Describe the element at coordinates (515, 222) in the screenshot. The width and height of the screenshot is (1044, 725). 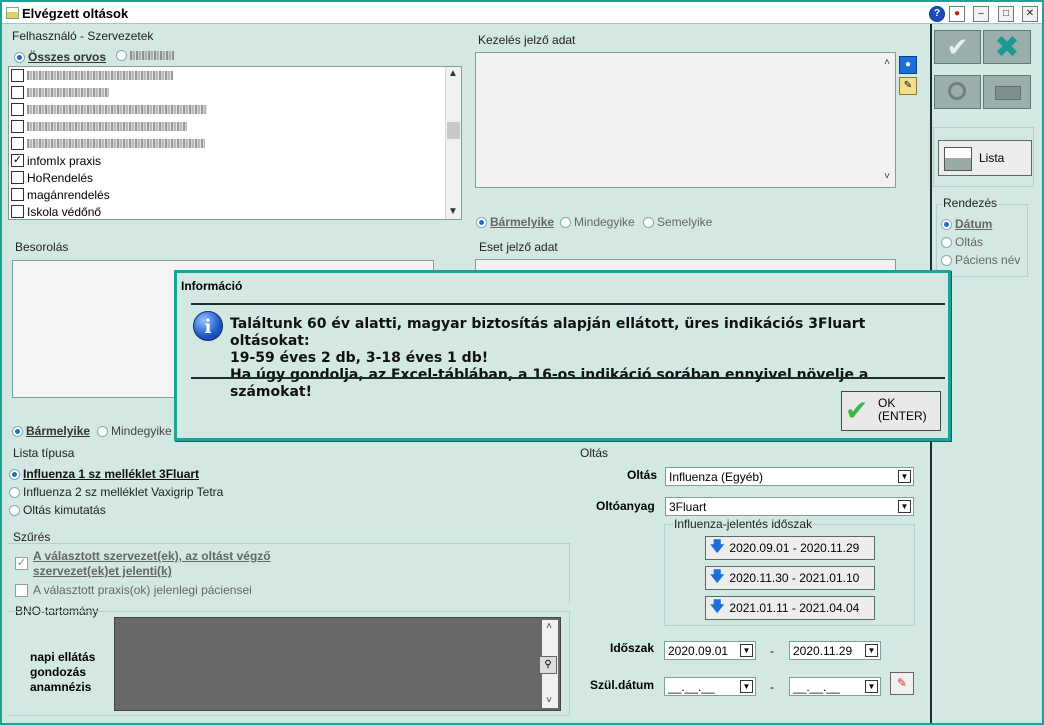
I see `kezeles-match-any: Bármelyike` at that location.